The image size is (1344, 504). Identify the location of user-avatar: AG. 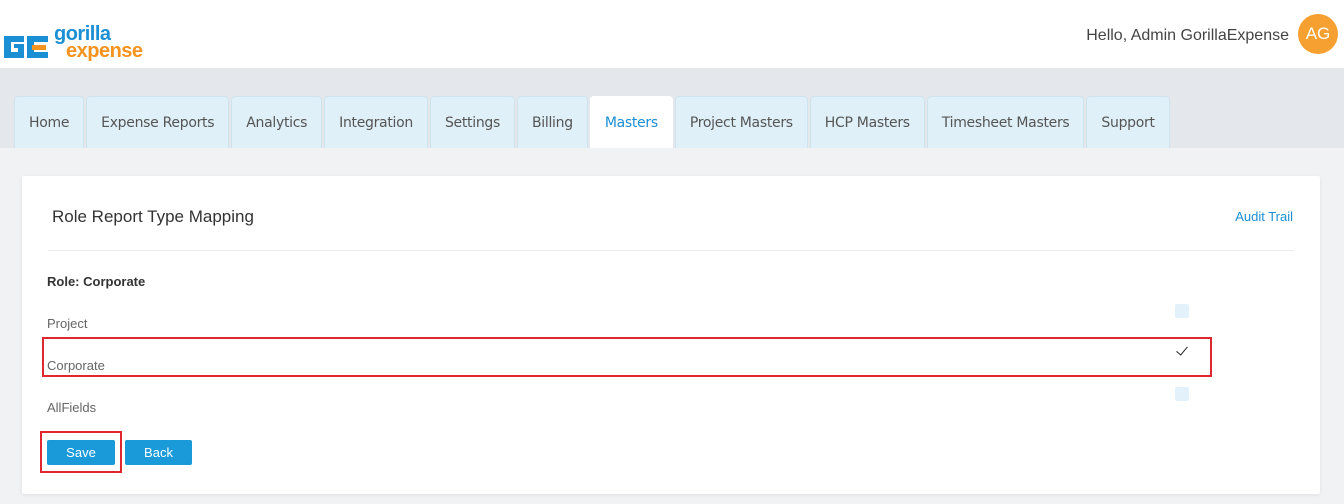
(1318, 34).